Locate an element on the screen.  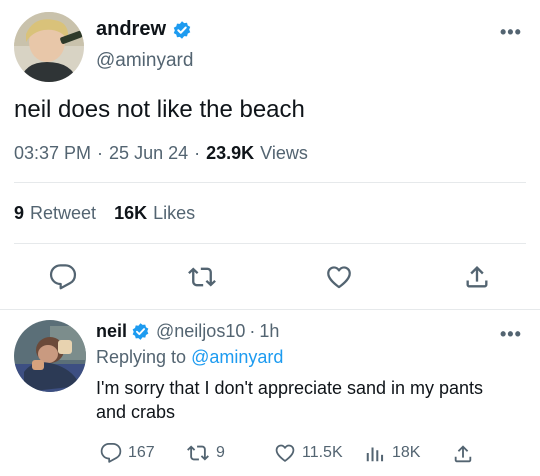
tweet-time: 03:37 PM is located at coordinates (52, 153).